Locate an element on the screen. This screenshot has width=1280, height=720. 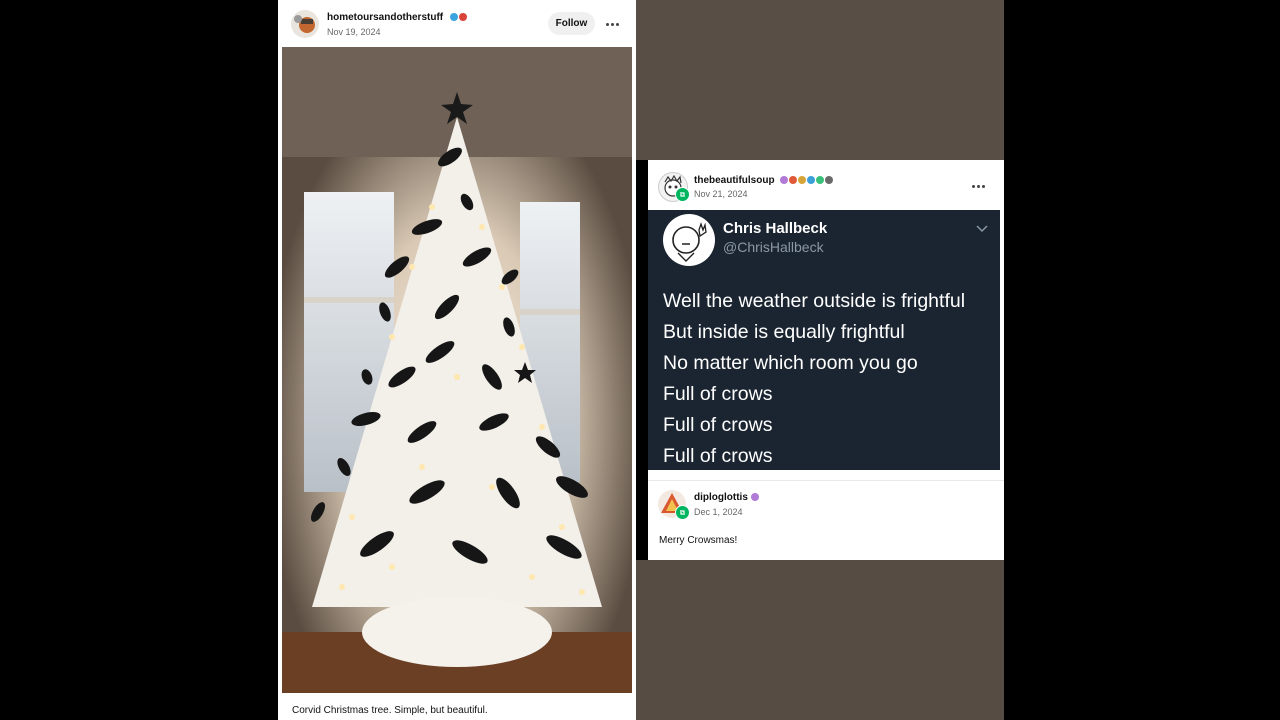
tweet-line: Well the weather outside is frightful is located at coordinates (814, 301).